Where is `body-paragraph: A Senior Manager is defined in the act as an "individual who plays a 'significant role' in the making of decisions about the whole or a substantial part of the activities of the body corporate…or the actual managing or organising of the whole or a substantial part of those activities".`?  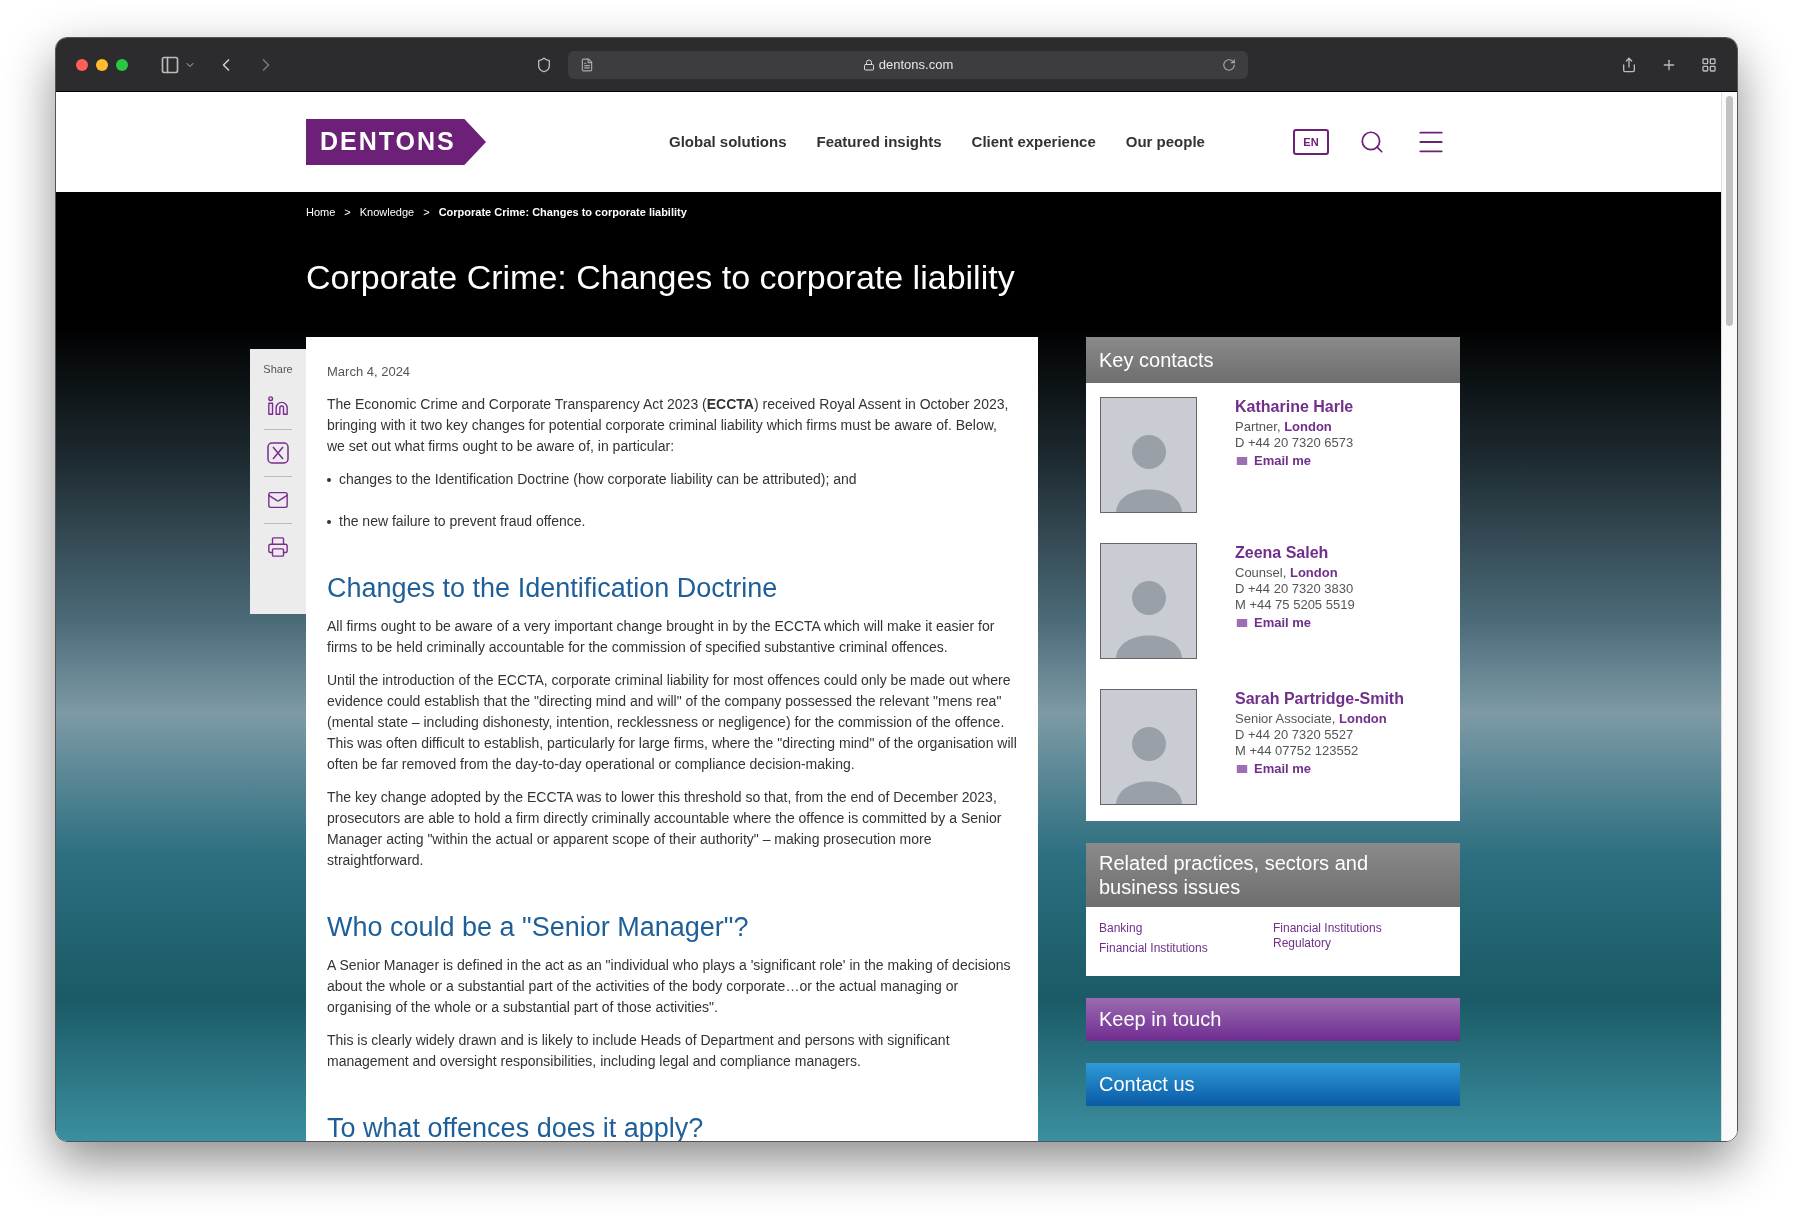
body-paragraph: A Senior Manager is defined in the act as an "individual who plays a 'significant role' in the making of decisions about the whole or a substantial part of the activities of the body corporate…or the actual managing or organising of the whole or a substantial part of those activities". is located at coordinates (669, 986).